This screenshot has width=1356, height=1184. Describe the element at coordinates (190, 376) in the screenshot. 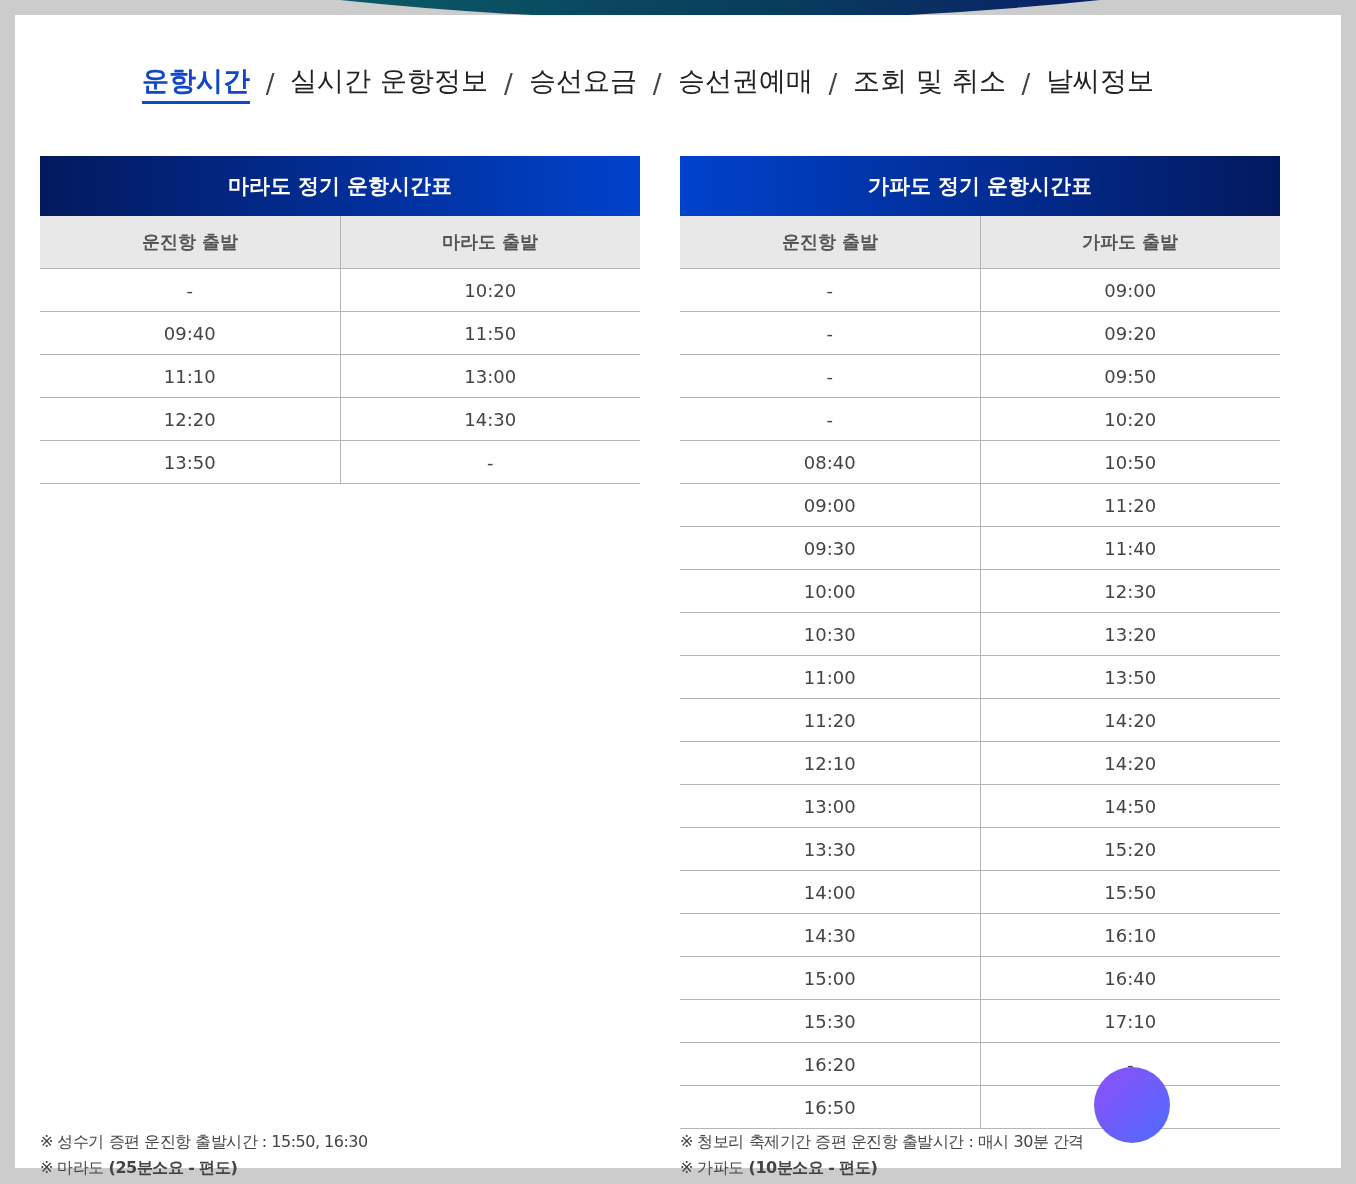

I see `table-cell: 11:10` at that location.